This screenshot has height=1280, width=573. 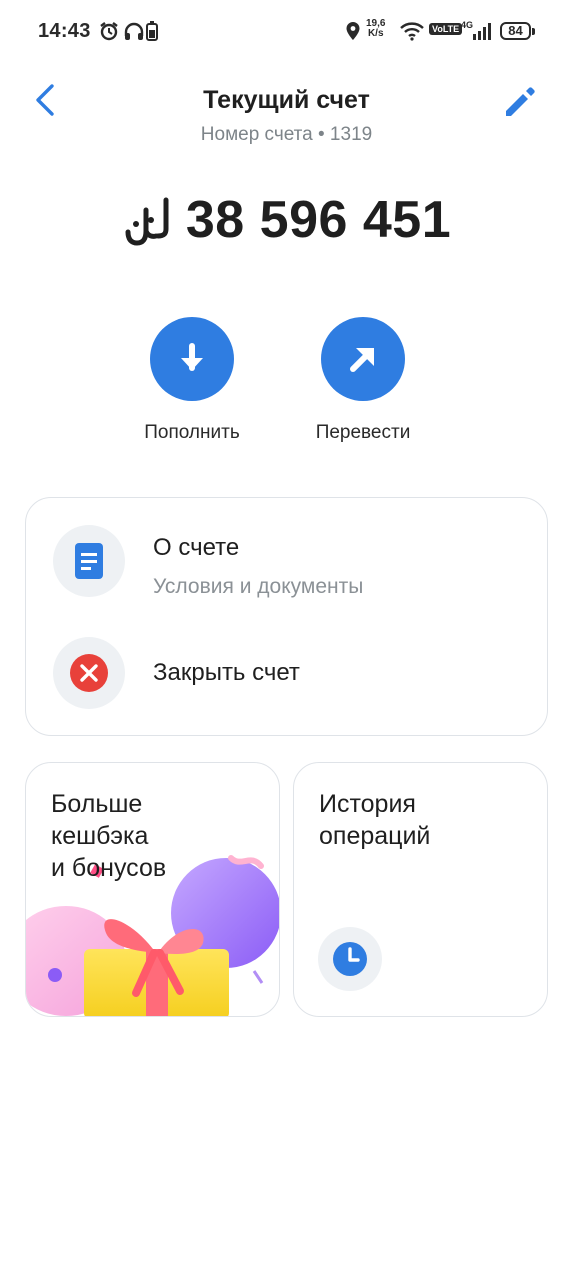 What do you see at coordinates (353, 31) in the screenshot?
I see `location-icon` at bounding box center [353, 31].